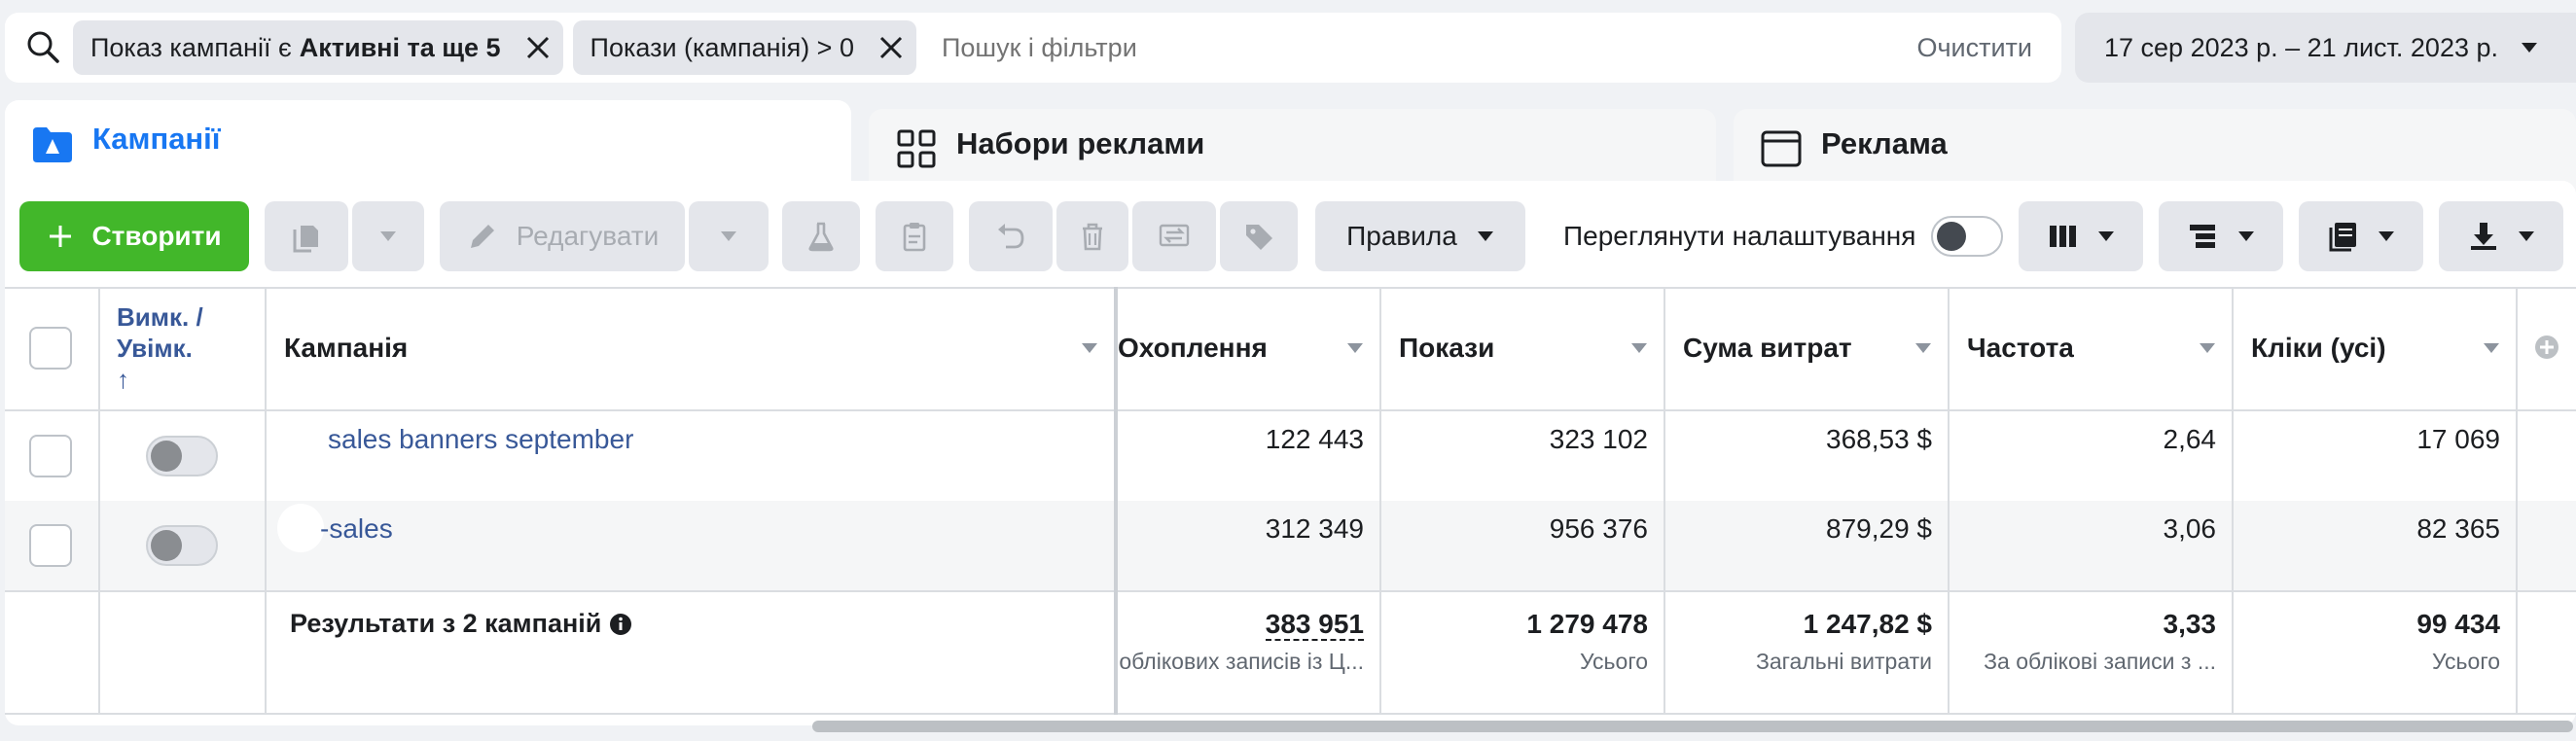 Image resolution: width=2576 pixels, height=741 pixels. Describe the element at coordinates (1884, 143) in the screenshot. I see `tab-label: Реклама` at that location.